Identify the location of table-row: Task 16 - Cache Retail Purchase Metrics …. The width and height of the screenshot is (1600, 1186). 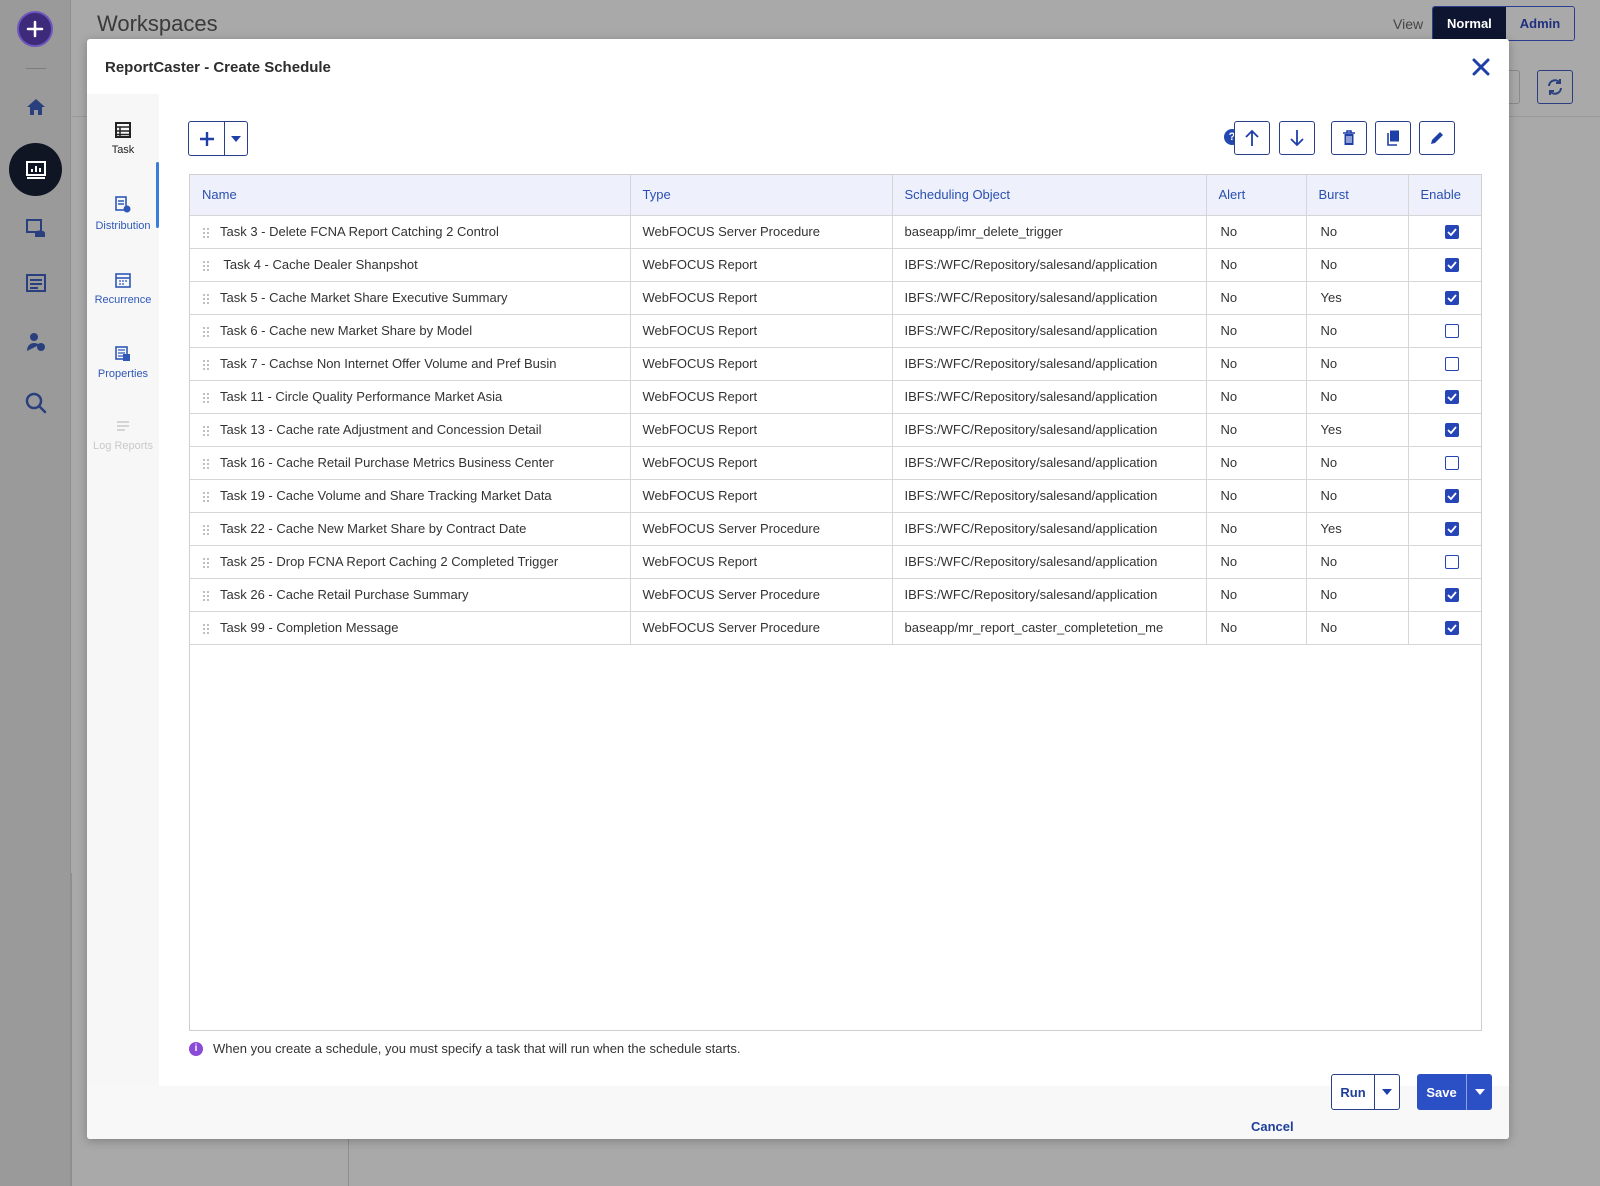
(835, 463).